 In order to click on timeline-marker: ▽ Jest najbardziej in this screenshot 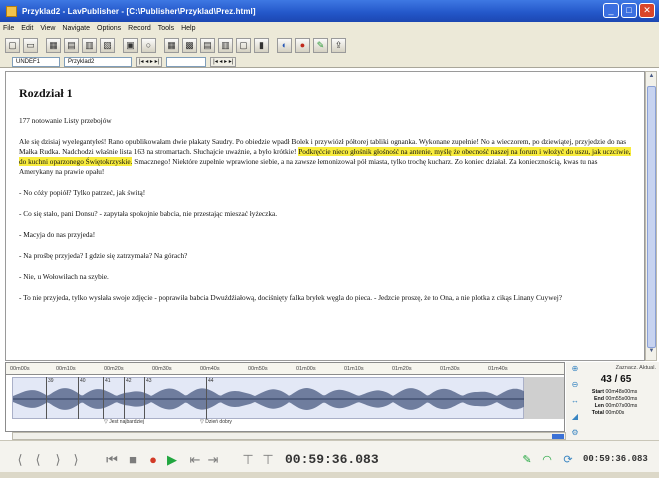, I will do `click(124, 422)`.